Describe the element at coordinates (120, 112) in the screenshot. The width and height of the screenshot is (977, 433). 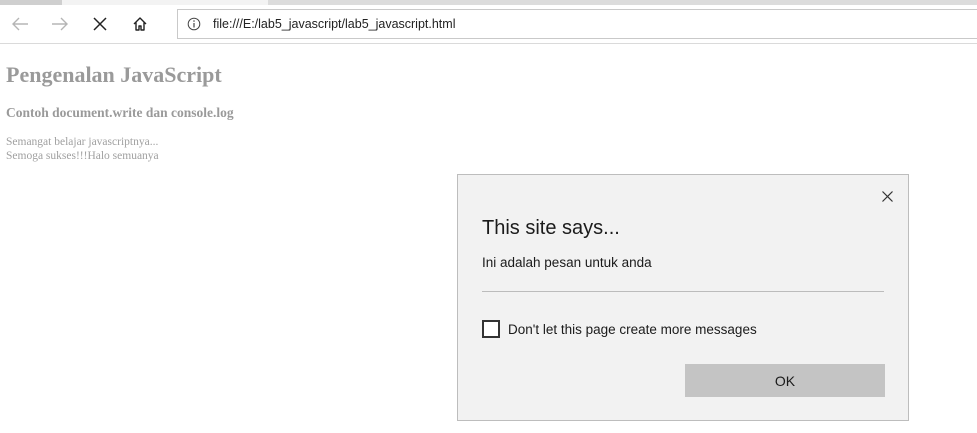
I see `page-subheading: Contoh document.write dan console.log` at that location.